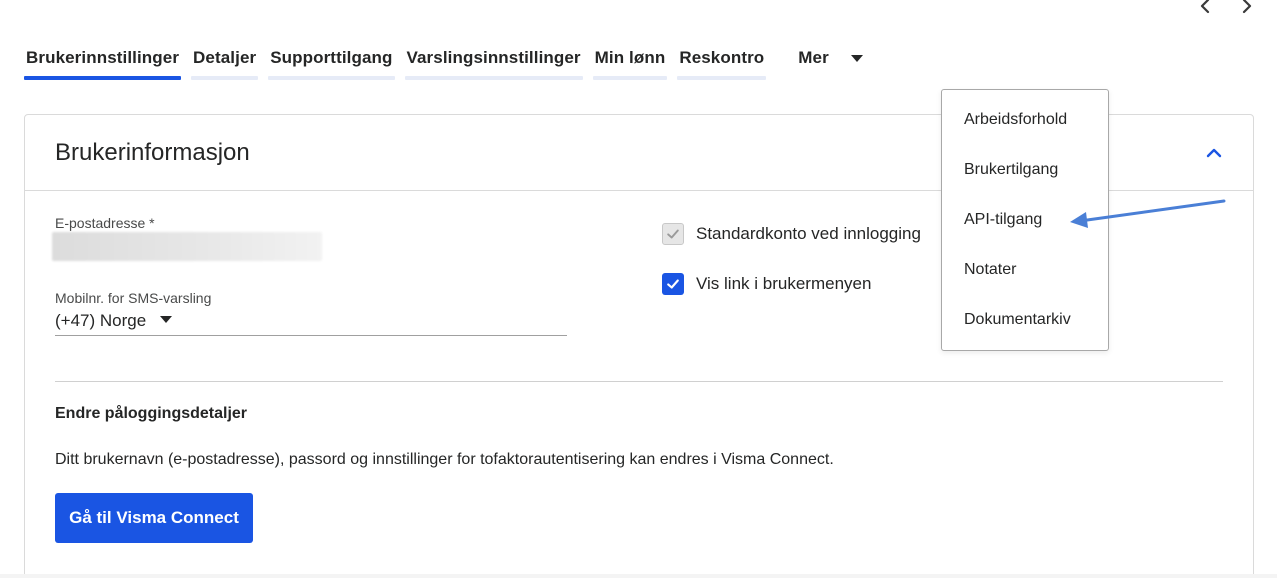  I want to click on tab-more-label: Mer, so click(813, 57).